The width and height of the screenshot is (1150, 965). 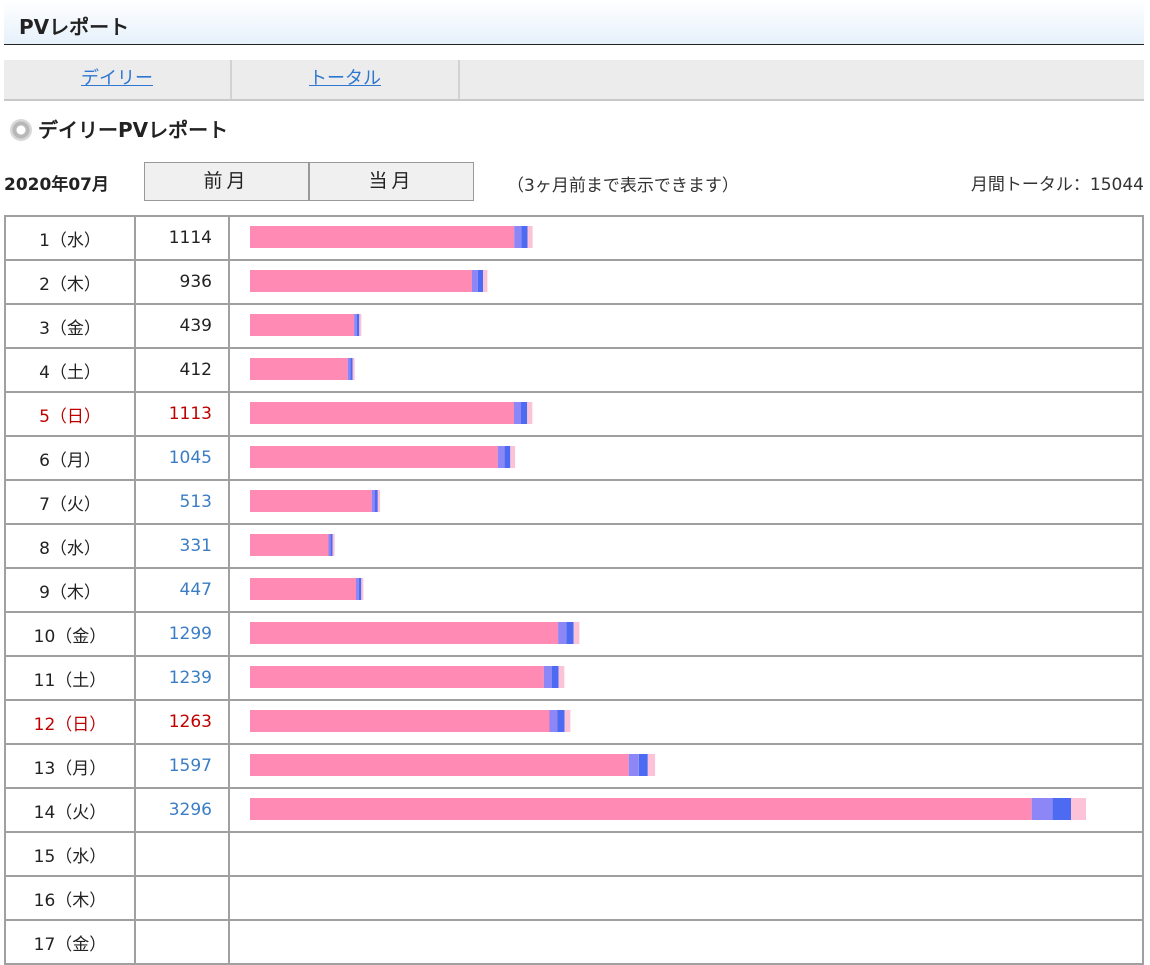 What do you see at coordinates (182, 766) in the screenshot?
I see `pv-count-cell: 1597` at bounding box center [182, 766].